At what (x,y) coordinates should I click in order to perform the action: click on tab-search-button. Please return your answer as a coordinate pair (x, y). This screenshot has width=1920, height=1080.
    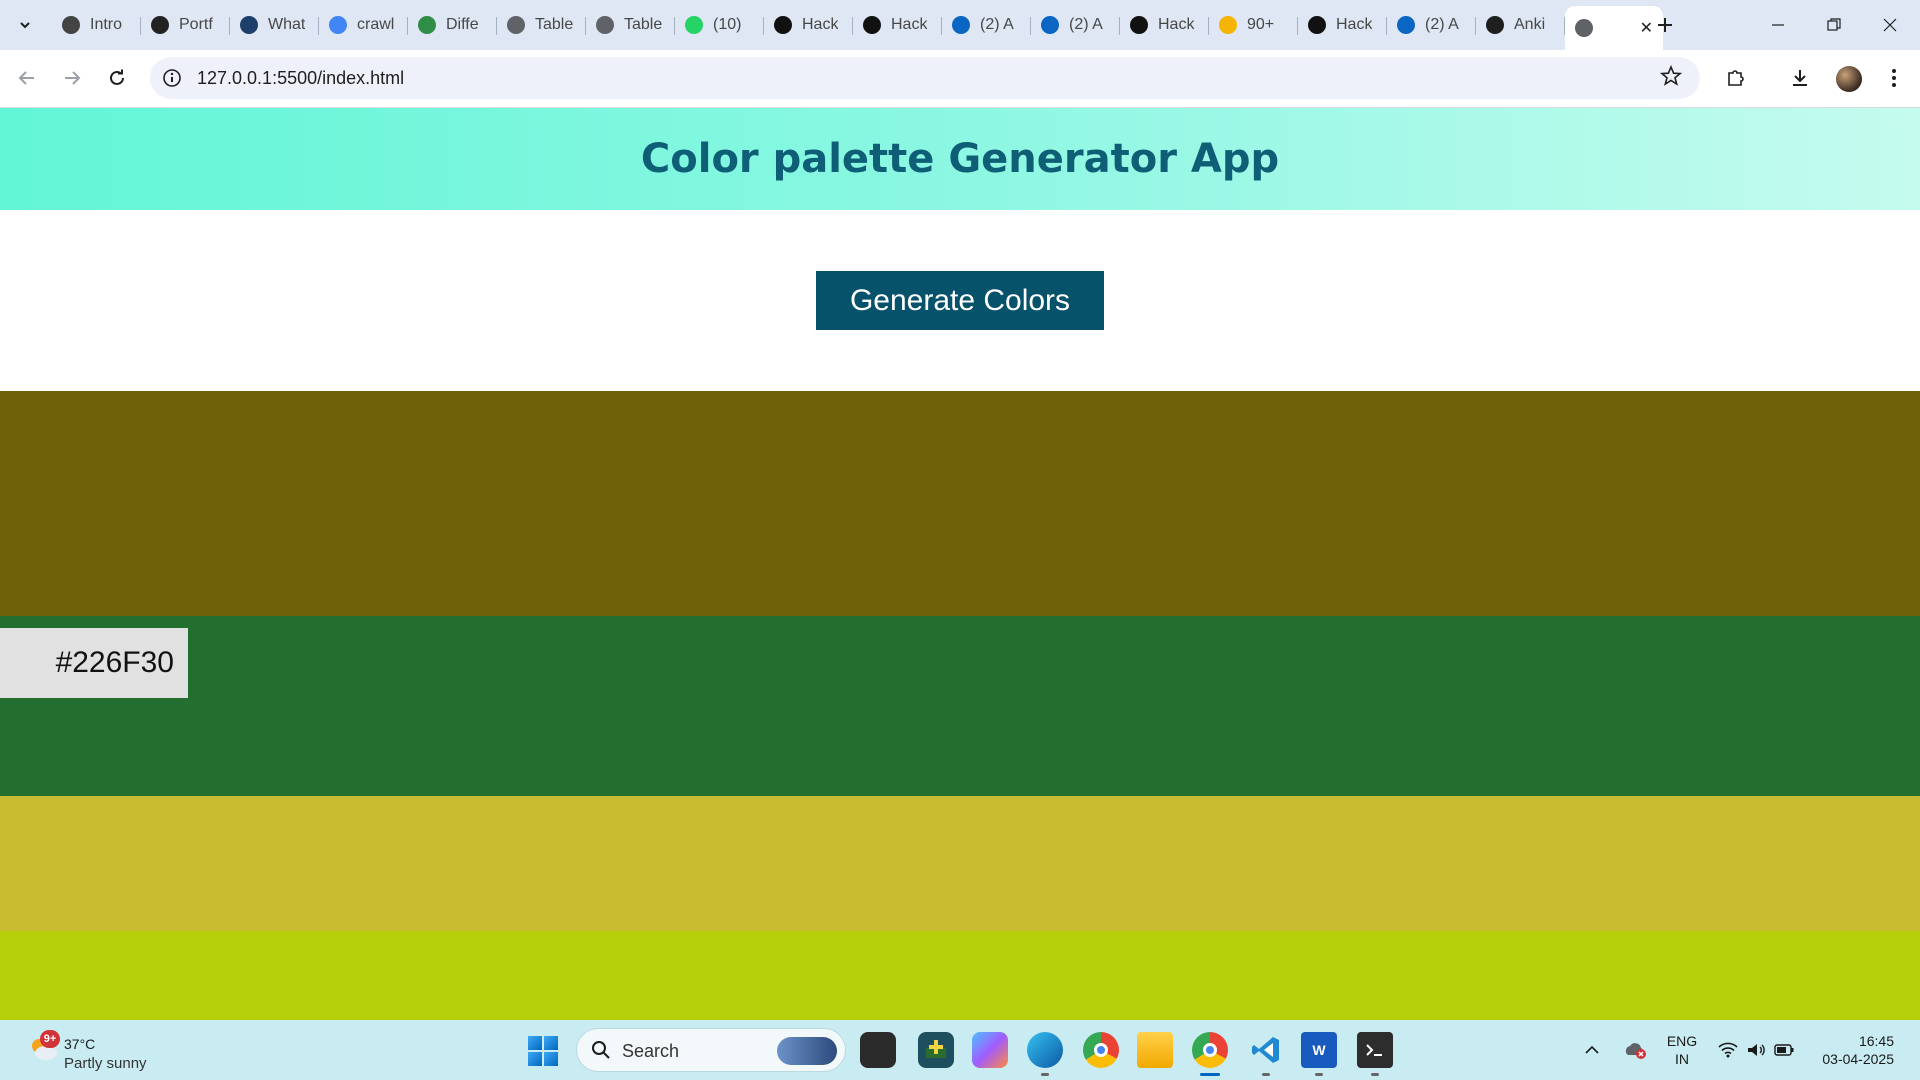
    Looking at the image, I should click on (25, 25).